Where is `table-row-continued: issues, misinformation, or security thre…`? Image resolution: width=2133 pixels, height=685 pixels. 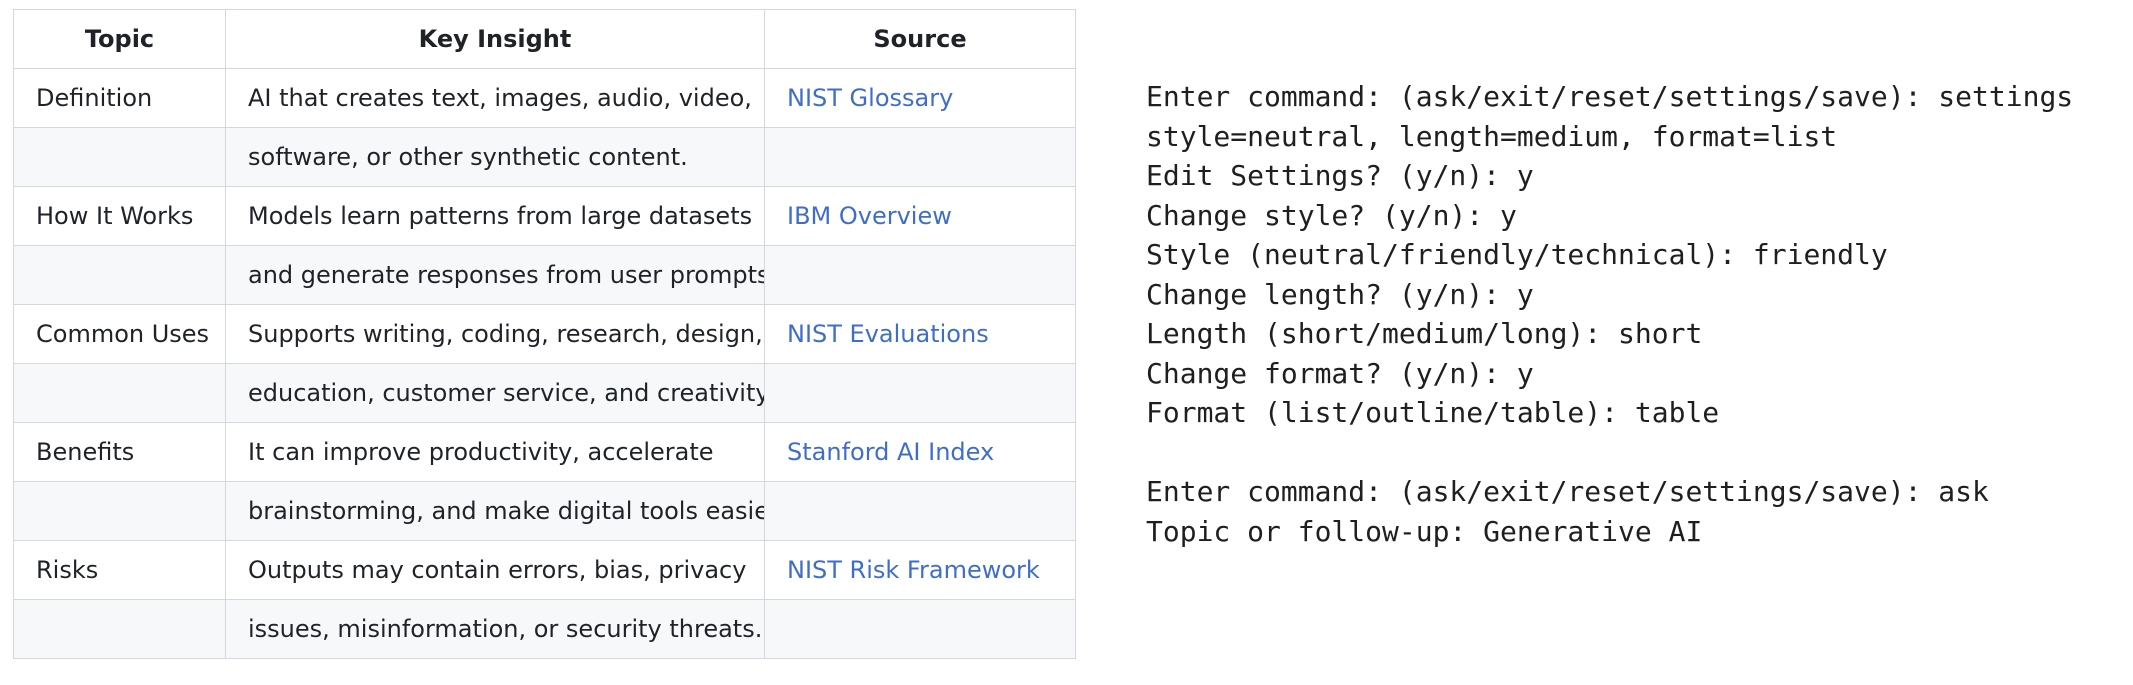 table-row-continued: issues, misinformation, or security thre… is located at coordinates (544, 629).